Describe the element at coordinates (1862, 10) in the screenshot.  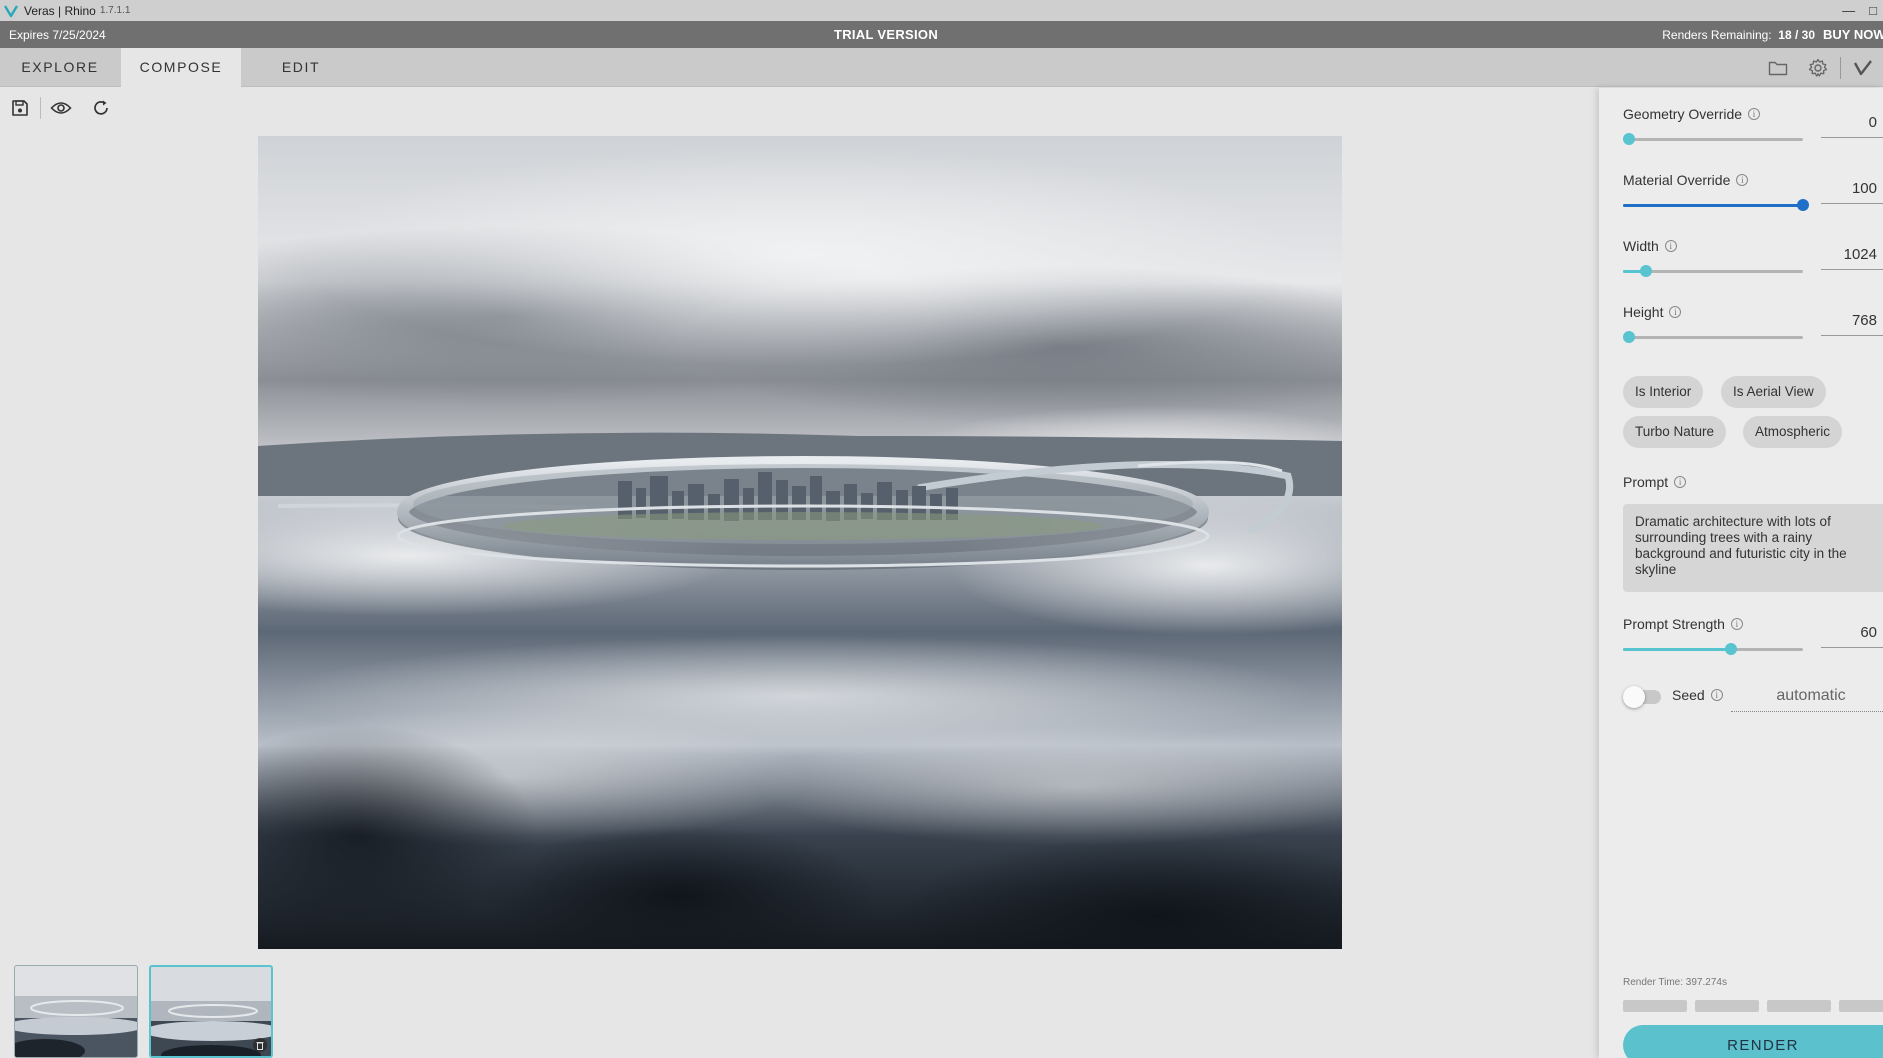
I see `window-controls: — □` at that location.